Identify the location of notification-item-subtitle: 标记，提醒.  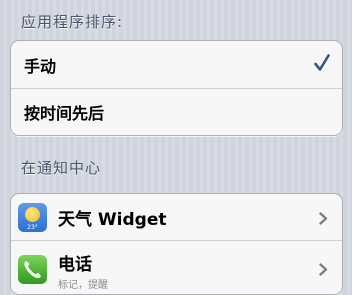
(83, 285).